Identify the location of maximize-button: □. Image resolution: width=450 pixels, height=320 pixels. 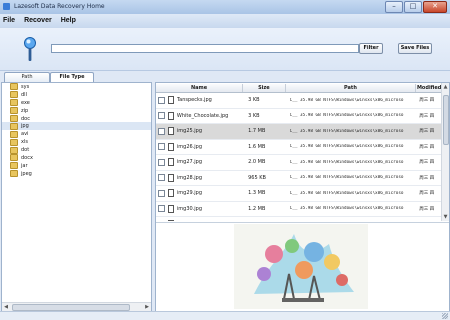
(413, 7).